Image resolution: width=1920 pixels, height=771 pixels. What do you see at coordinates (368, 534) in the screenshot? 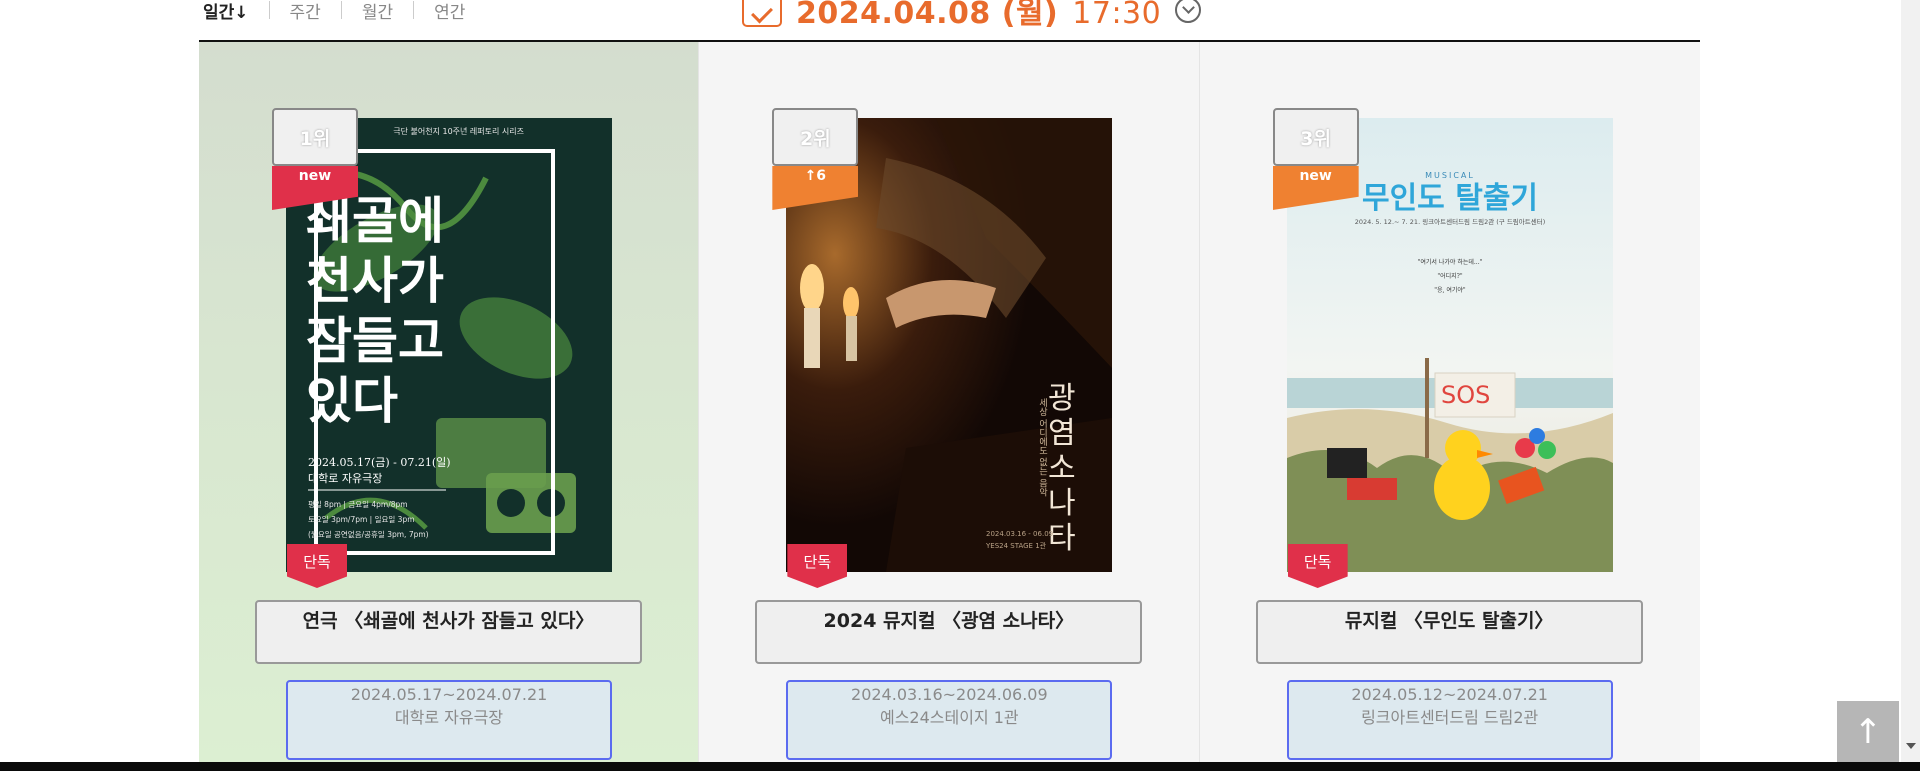
I see `poster-time: (월요일 공연없음/공휴일 3pm, 7pm)` at bounding box center [368, 534].